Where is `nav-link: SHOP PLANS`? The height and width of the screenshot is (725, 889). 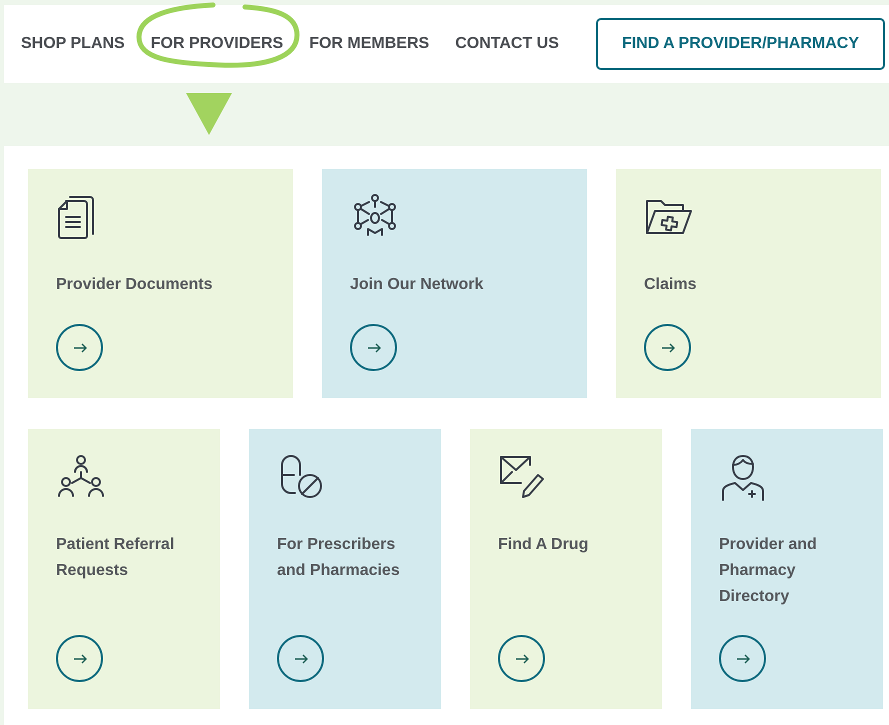 nav-link: SHOP PLANS is located at coordinates (73, 43).